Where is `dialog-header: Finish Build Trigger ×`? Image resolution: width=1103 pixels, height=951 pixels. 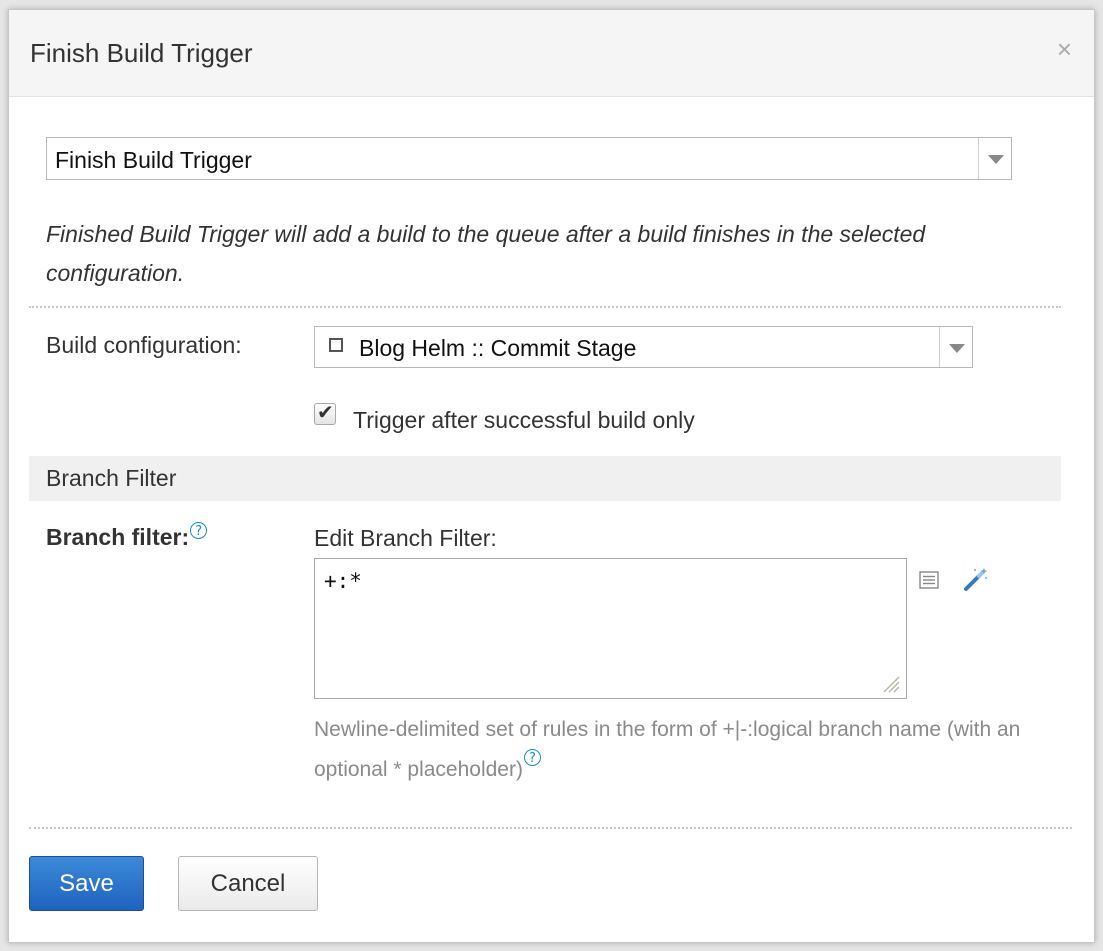
dialog-header: Finish Build Trigger × is located at coordinates (551, 53).